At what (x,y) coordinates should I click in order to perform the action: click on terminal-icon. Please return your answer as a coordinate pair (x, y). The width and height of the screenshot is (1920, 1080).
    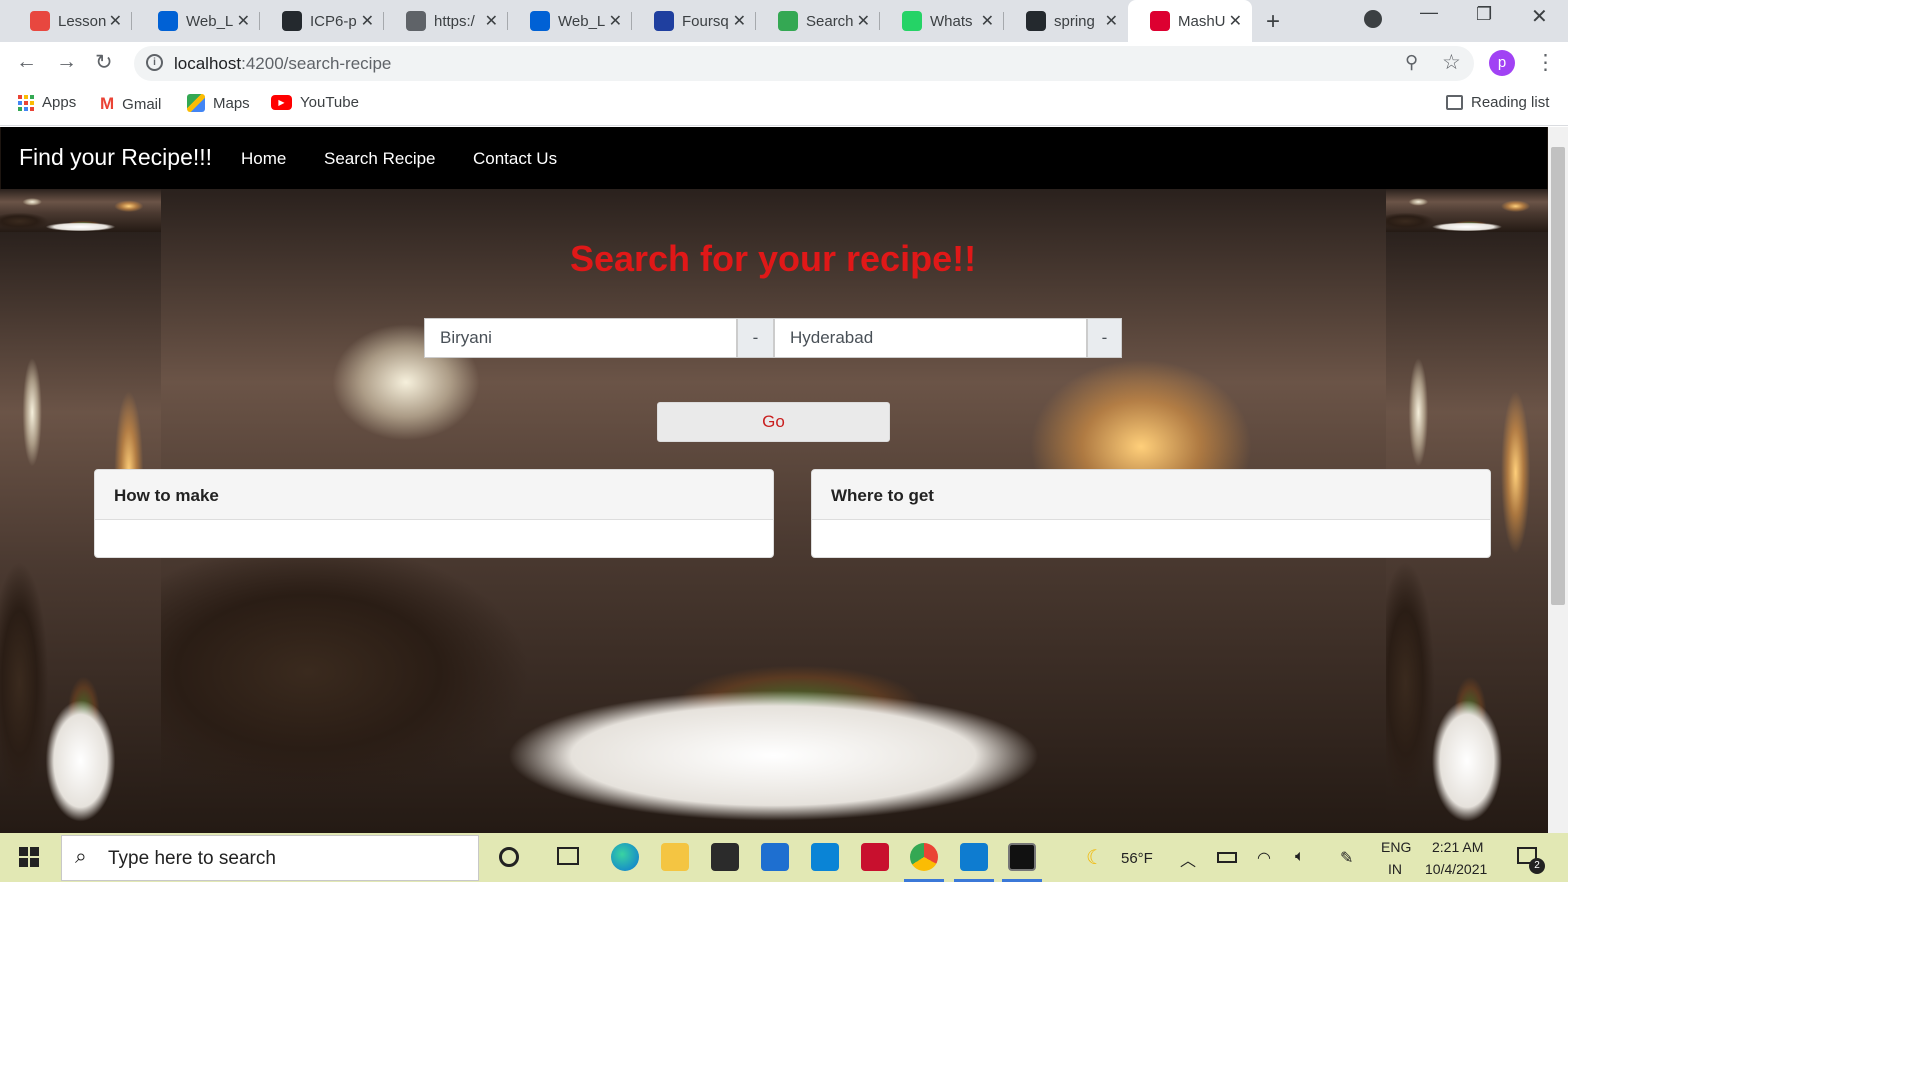
    Looking at the image, I should click on (1022, 857).